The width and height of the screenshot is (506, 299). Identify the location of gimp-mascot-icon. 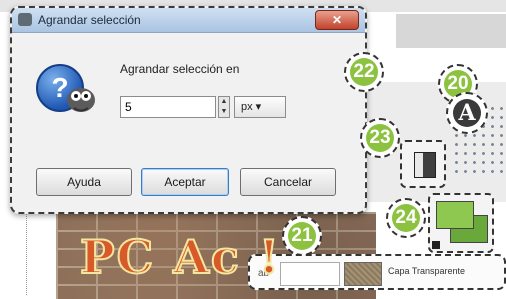
(81, 100).